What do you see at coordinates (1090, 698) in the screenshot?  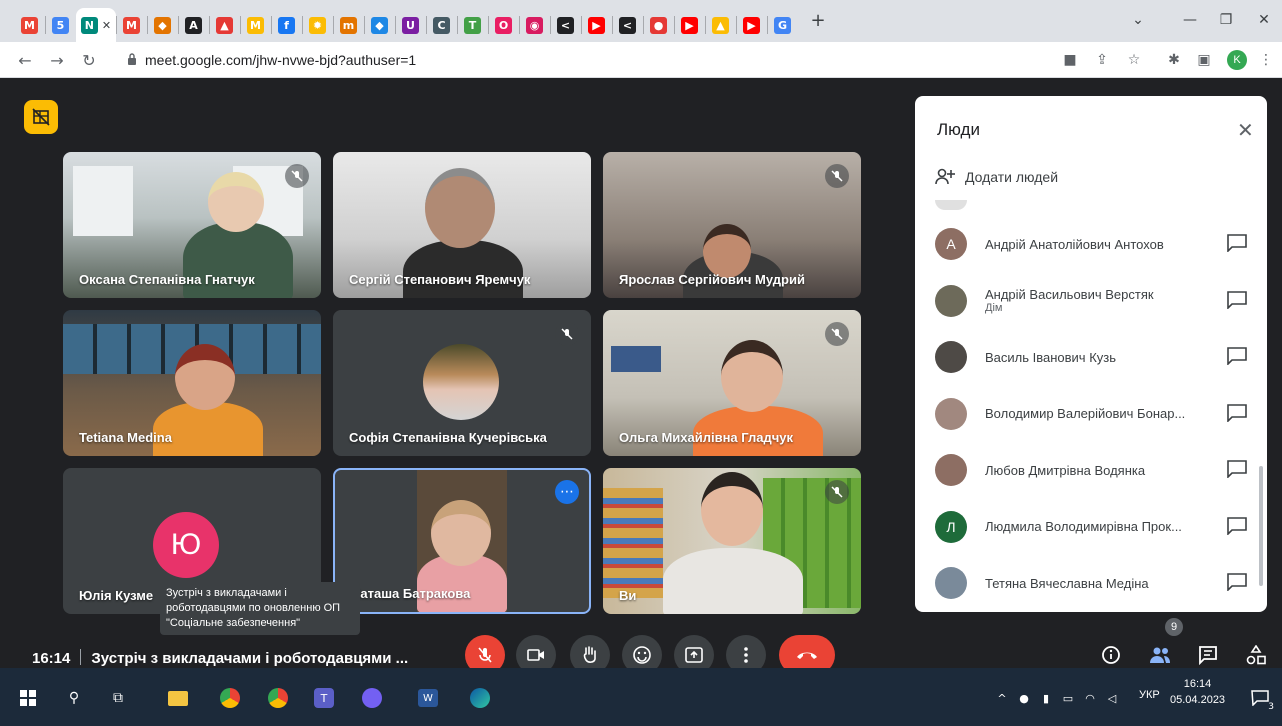 I see `wifi-icon: ◠` at bounding box center [1090, 698].